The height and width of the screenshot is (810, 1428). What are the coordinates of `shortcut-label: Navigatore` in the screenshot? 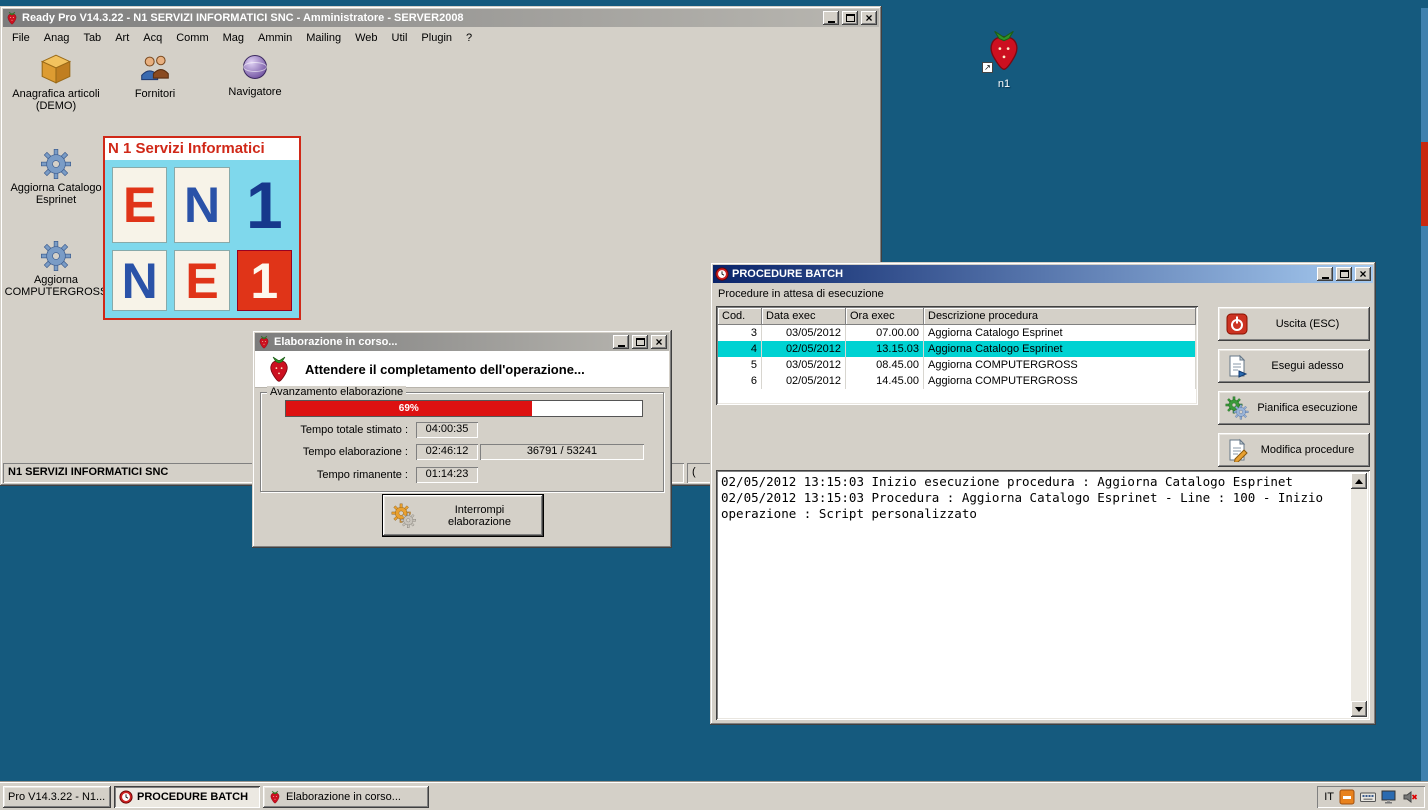 It's located at (255, 92).